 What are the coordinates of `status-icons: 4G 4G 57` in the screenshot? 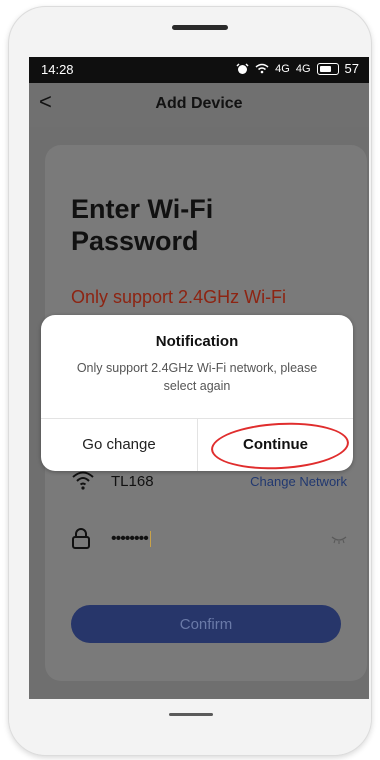 It's located at (297, 68).